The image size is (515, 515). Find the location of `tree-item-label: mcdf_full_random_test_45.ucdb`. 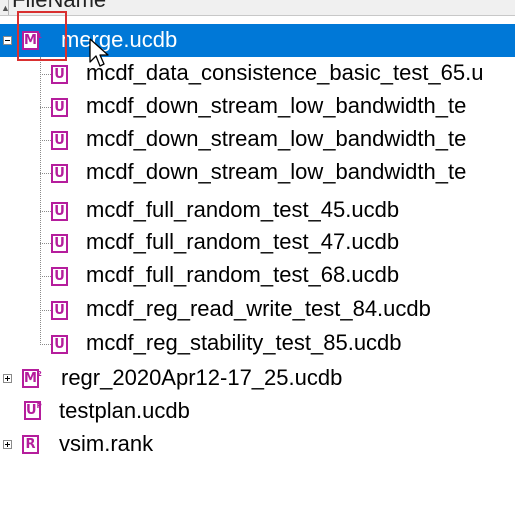

tree-item-label: mcdf_full_random_test_45.ucdb is located at coordinates (243, 209).